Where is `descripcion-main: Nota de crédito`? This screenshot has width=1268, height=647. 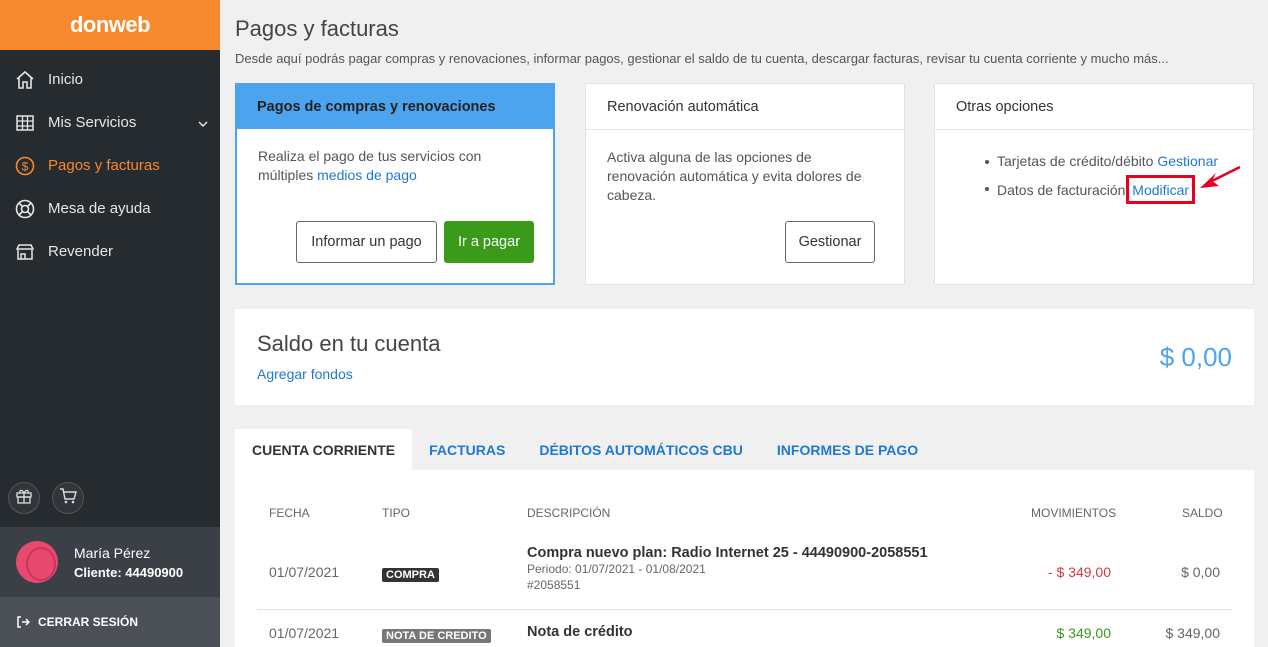
descripcion-main: Nota de crédito is located at coordinates (580, 632).